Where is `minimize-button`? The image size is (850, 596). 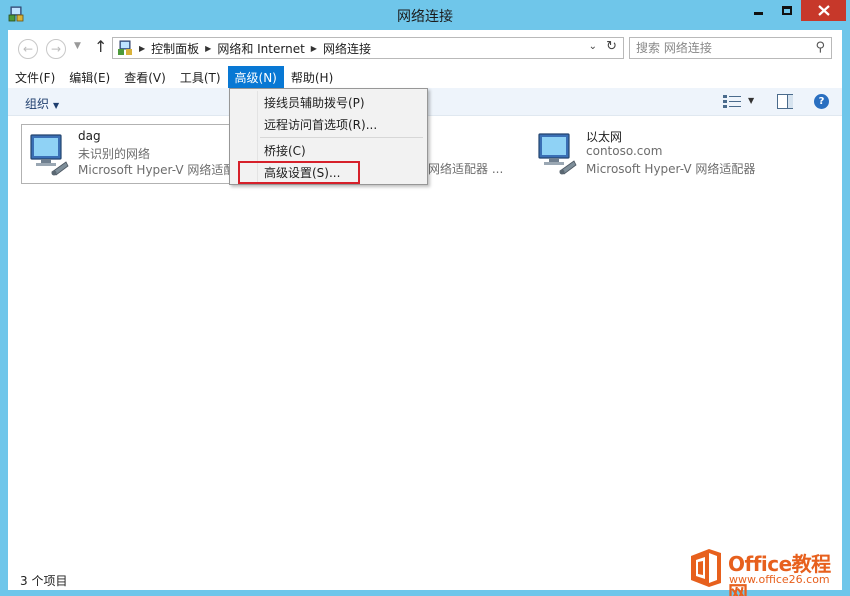
minimize-button is located at coordinates (758, 10).